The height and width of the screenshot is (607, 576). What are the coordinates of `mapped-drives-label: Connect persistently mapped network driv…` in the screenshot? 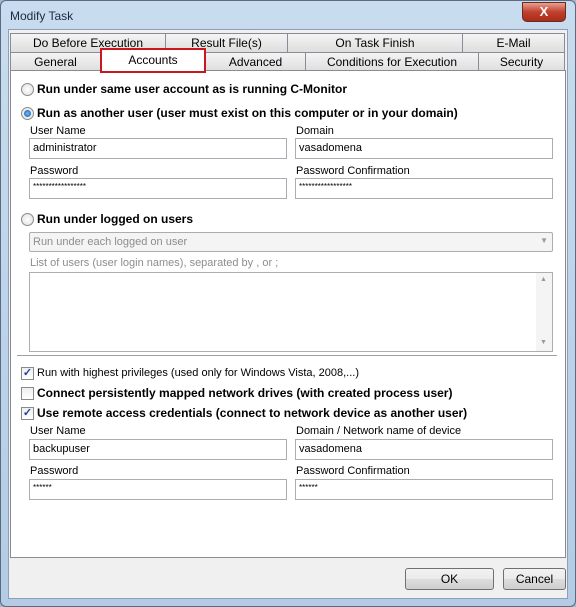 It's located at (244, 393).